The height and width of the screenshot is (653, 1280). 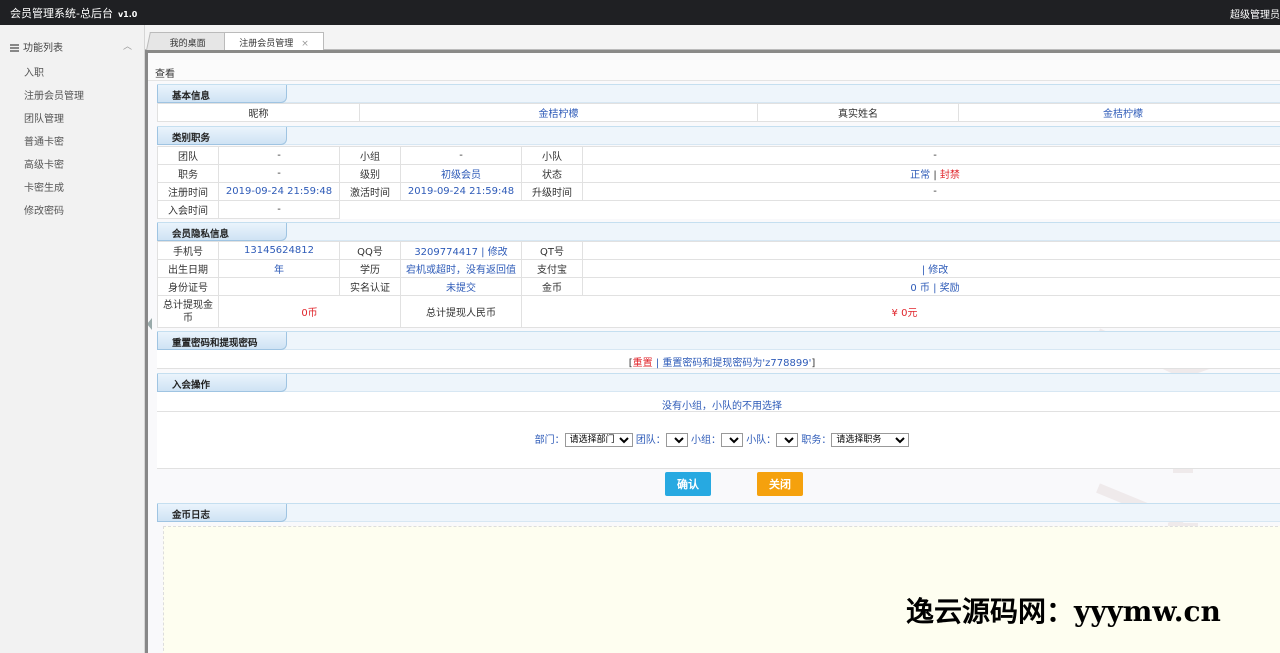 I want to click on sidebar-item-team-manage: 团队管理, so click(x=72, y=116).